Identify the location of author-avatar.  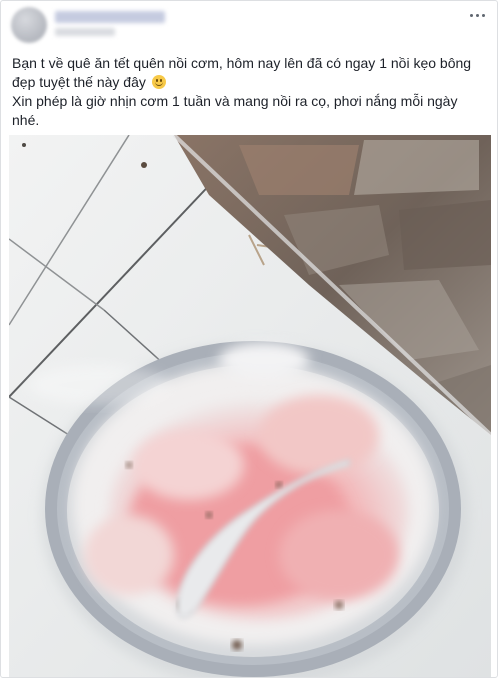
(29, 25).